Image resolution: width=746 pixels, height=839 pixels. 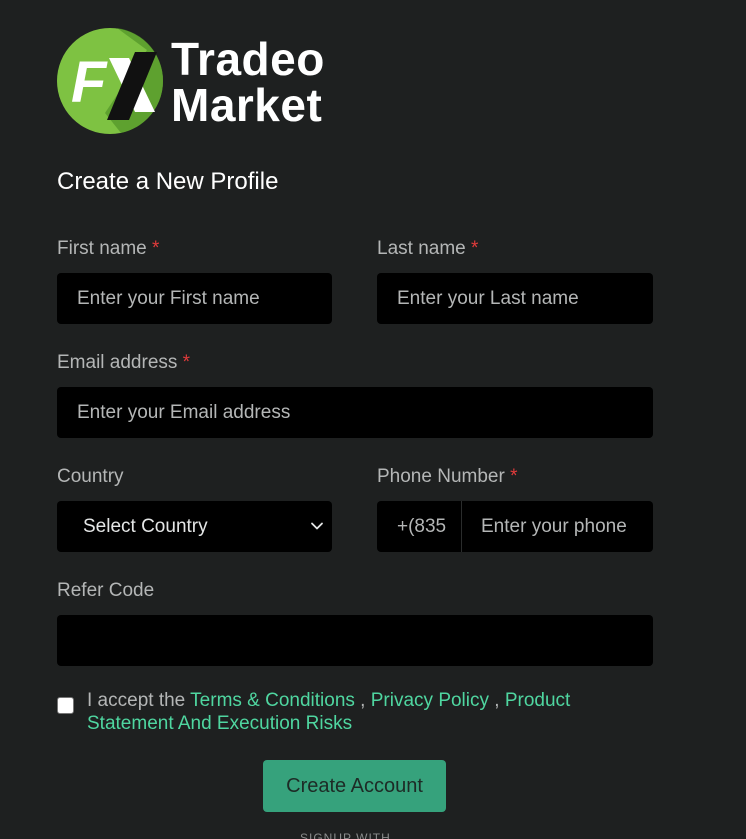 I want to click on last-name-input, so click(x=515, y=298).